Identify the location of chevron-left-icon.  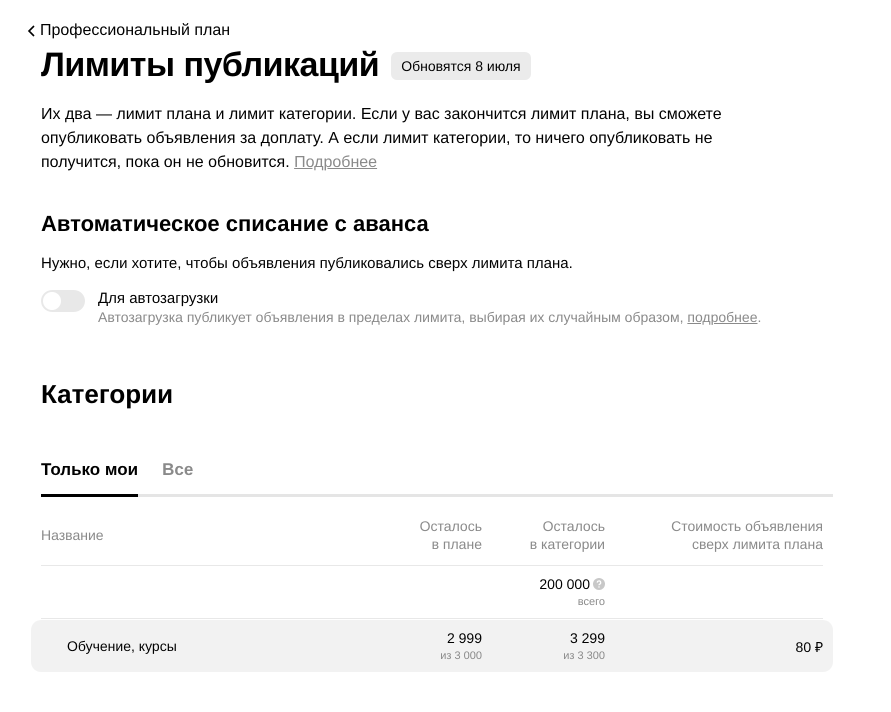
(32, 31).